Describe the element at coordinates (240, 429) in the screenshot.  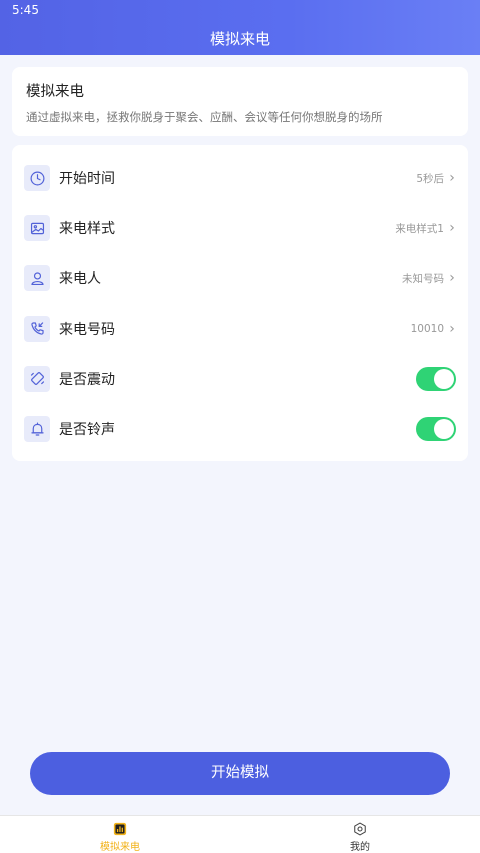
I see `setting-row-ringtone: 是否铃声` at that location.